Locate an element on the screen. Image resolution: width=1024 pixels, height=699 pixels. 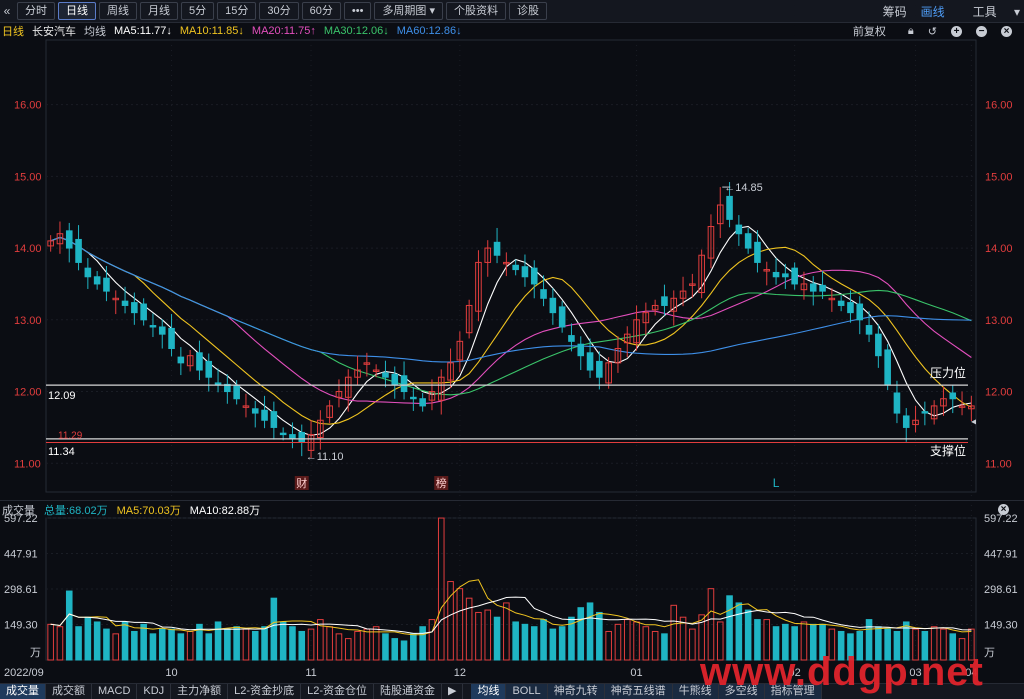
tab-15min: 15分 is located at coordinates (237, 11).